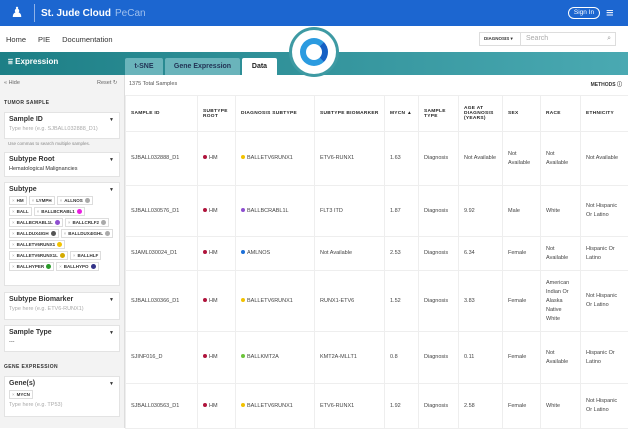  I want to click on search-icon: ⌕, so click(609, 39).